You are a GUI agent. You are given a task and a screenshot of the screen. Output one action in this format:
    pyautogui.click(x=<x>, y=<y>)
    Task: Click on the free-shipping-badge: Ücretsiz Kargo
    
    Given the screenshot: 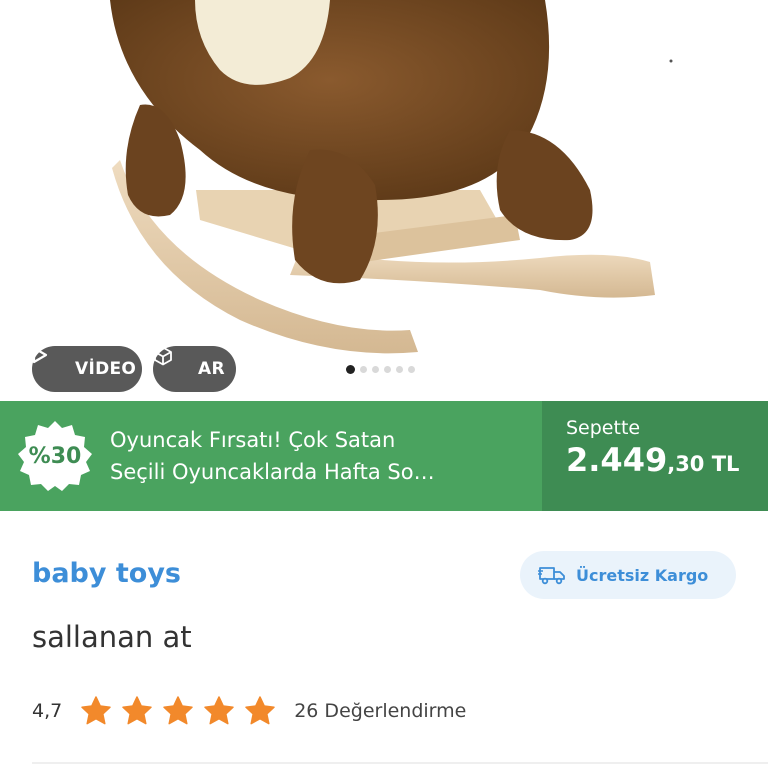 What is the action you would take?
    pyautogui.click(x=628, y=575)
    